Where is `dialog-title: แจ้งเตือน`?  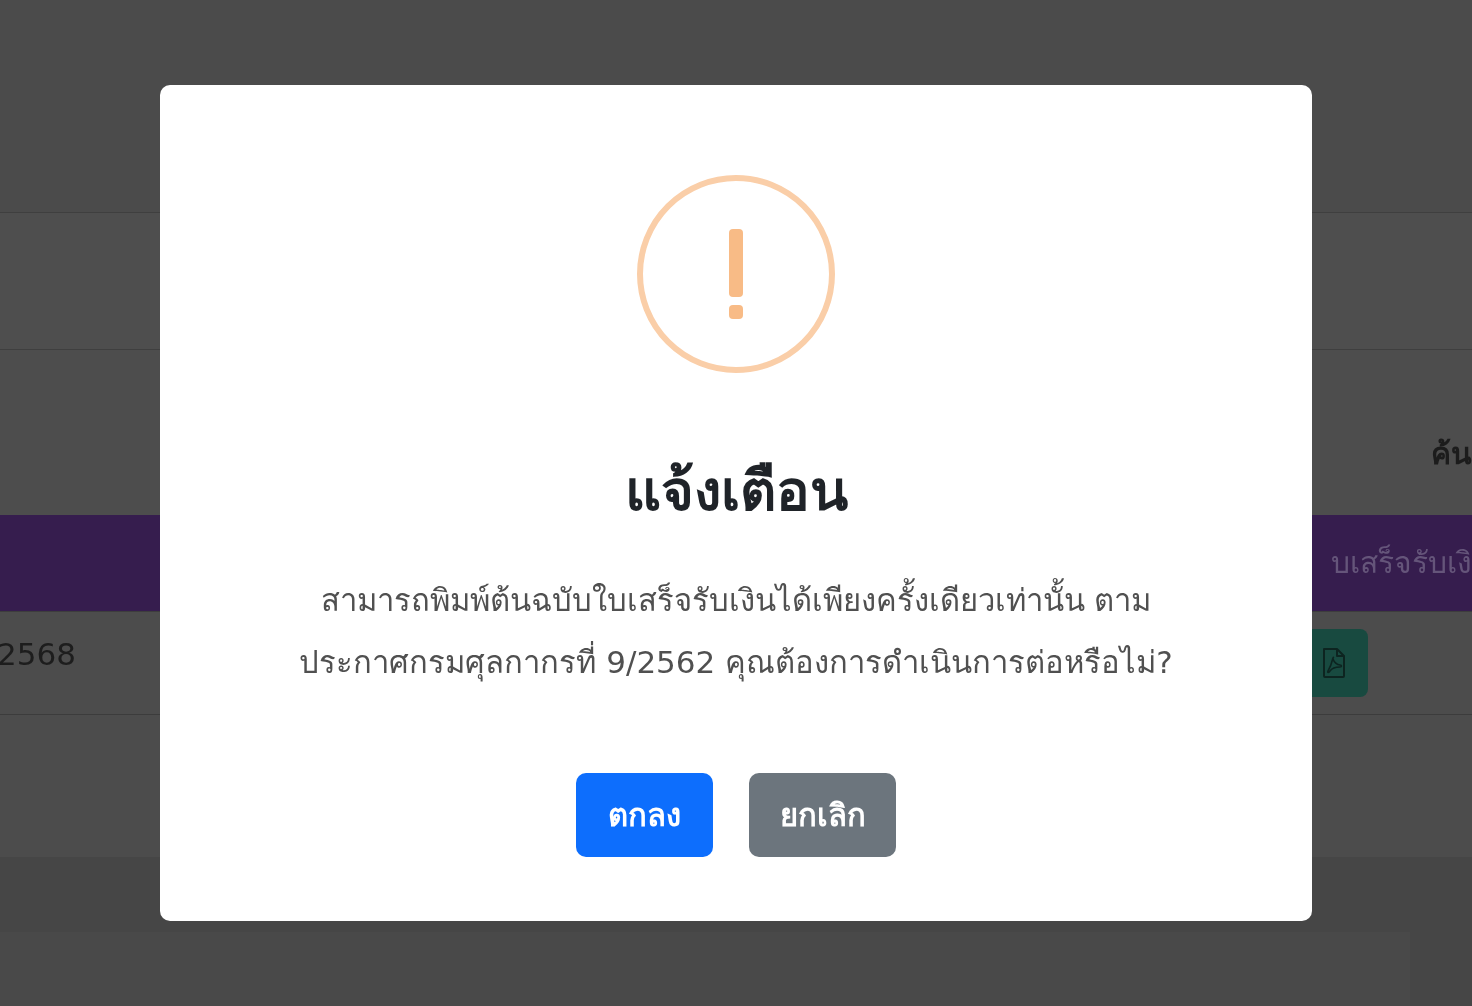 dialog-title: แจ้งเตือน is located at coordinates (736, 491).